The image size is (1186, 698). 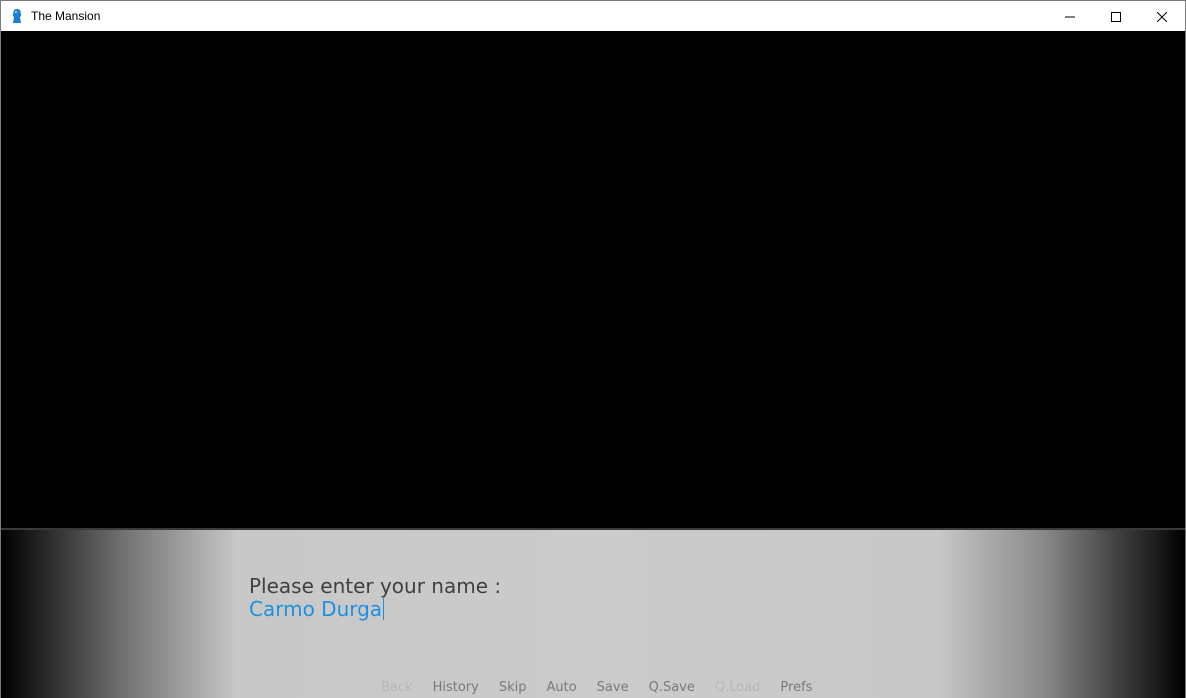 I want to click on close-button, so click(x=1162, y=16).